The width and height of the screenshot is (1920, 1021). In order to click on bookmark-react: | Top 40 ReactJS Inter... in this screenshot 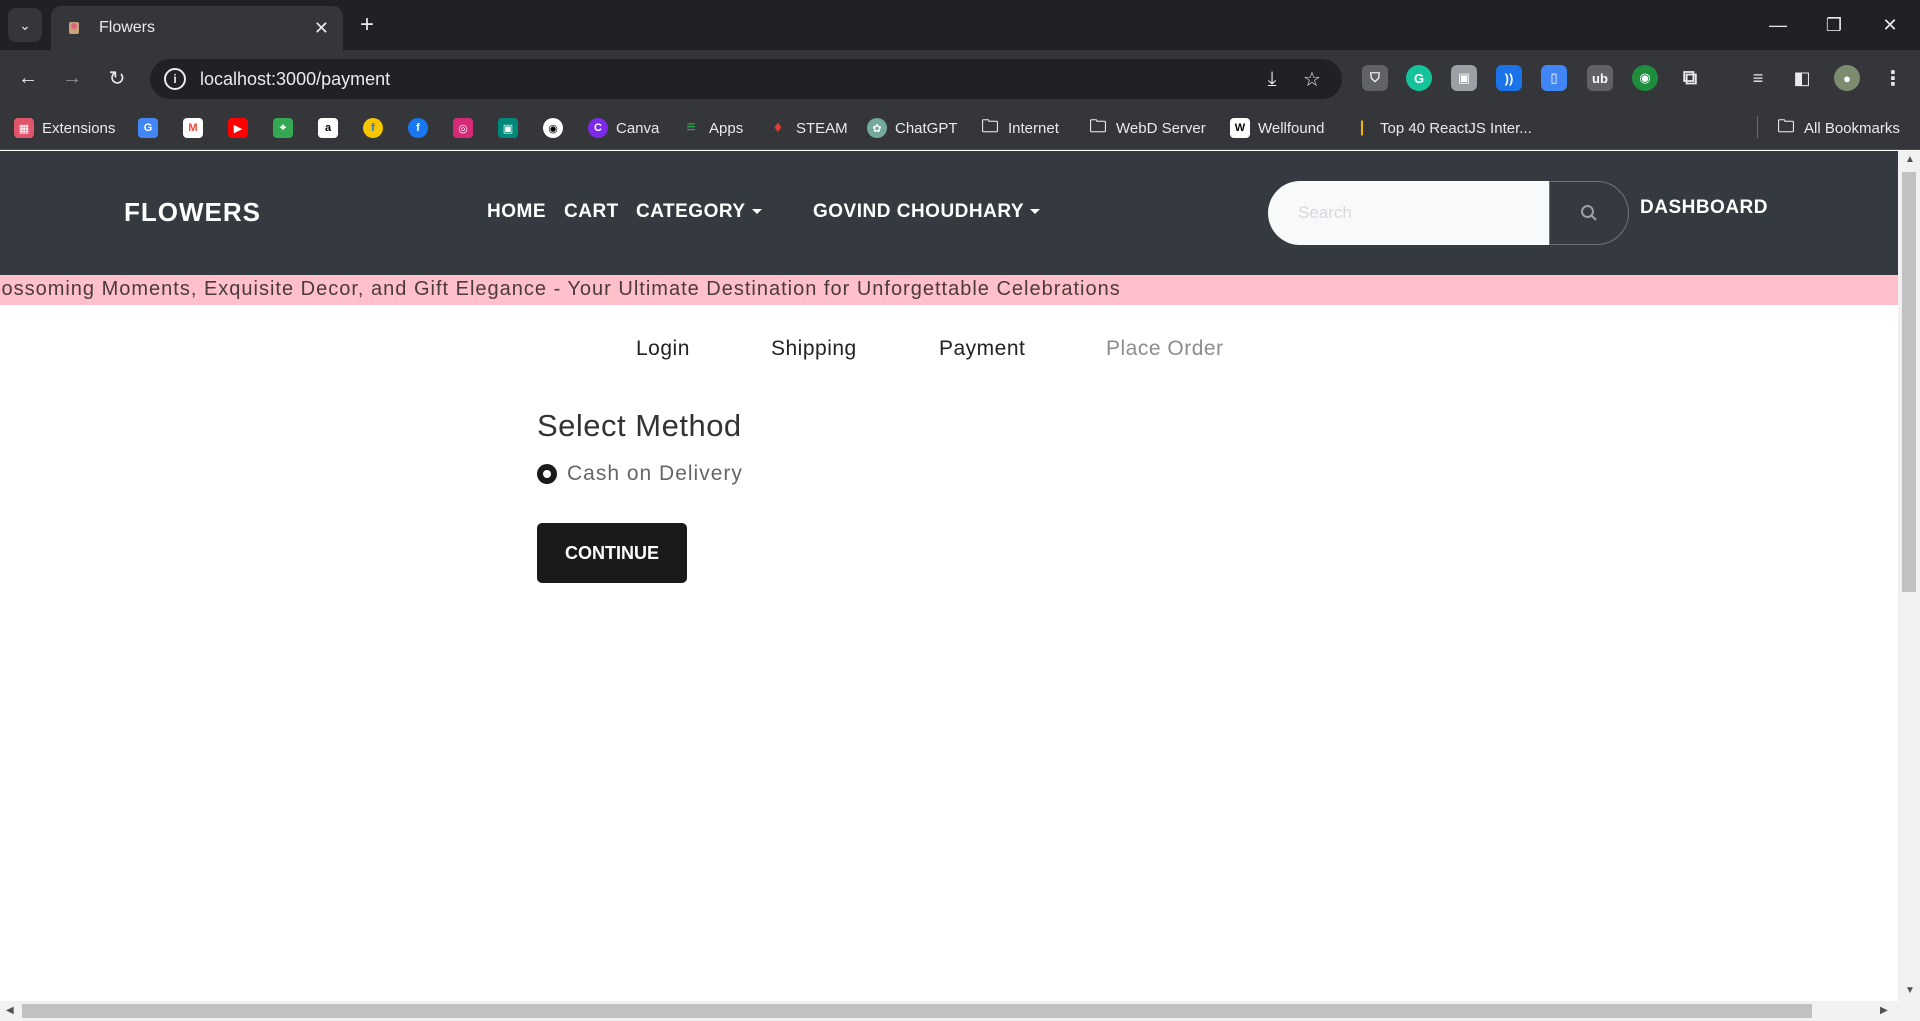, I will do `click(1442, 128)`.